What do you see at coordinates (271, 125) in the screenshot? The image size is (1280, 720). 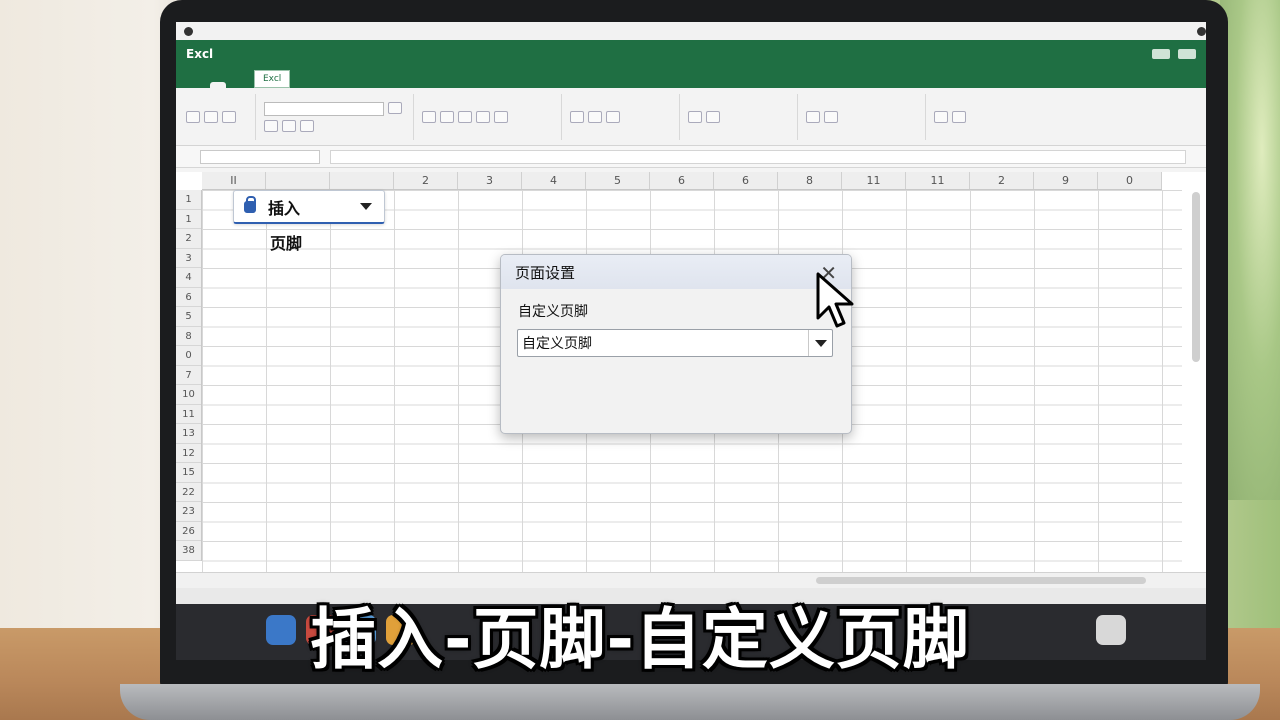 I see `italic-icon` at bounding box center [271, 125].